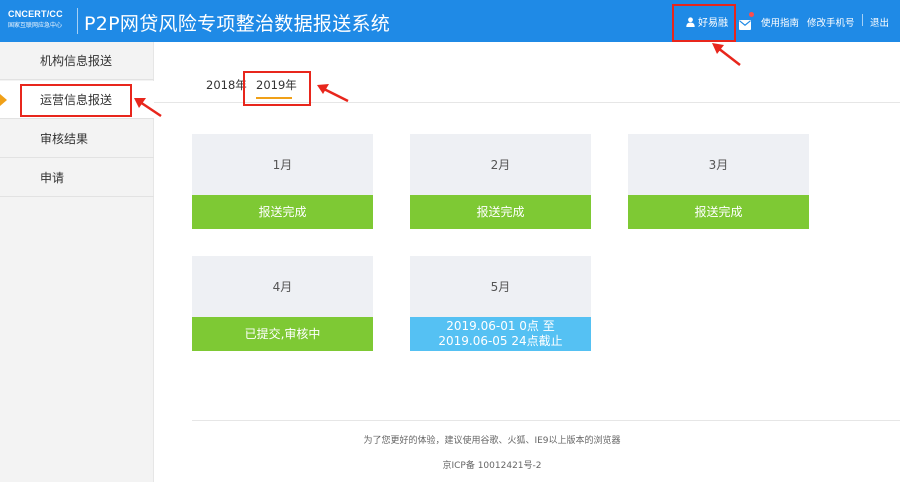  Describe the element at coordinates (492, 466) in the screenshot. I see `icp-number: 京ICP备 10012421号-2` at that location.